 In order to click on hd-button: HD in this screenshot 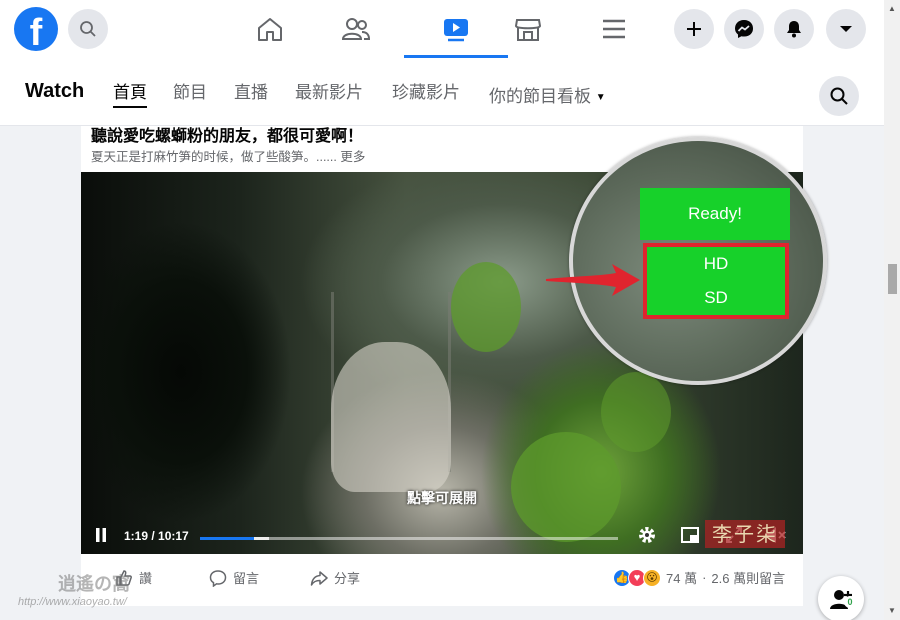, I will do `click(716, 264)`.